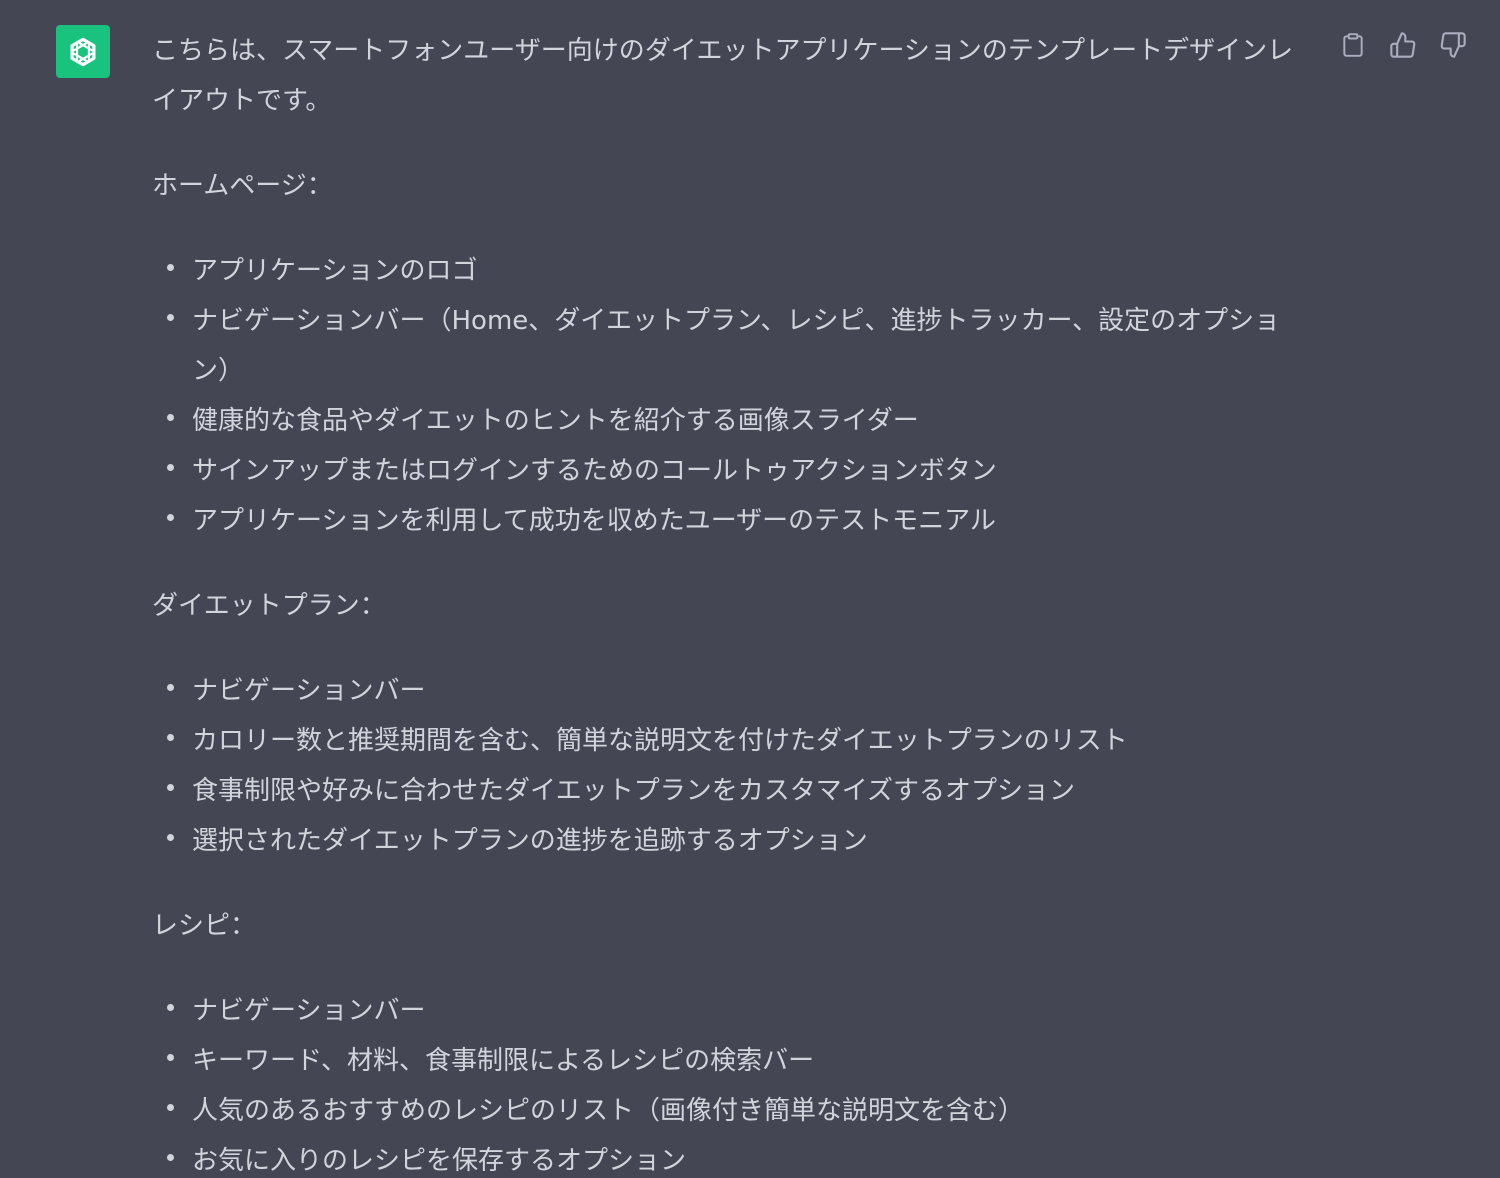  I want to click on list-item: 健康的な食品やダイエットのヒントを紹介する画像スライダー, so click(739, 421).